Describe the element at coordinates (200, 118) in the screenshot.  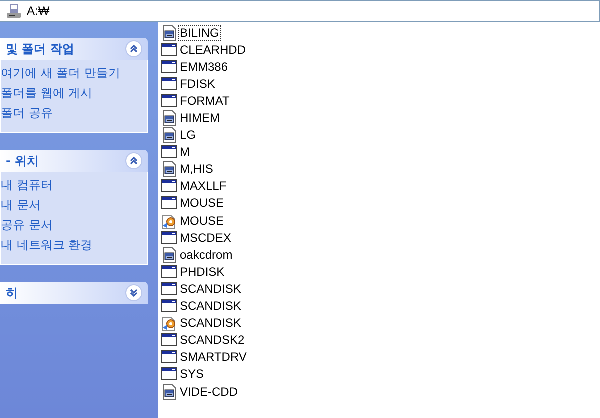
I see `file-name: HIMEM` at that location.